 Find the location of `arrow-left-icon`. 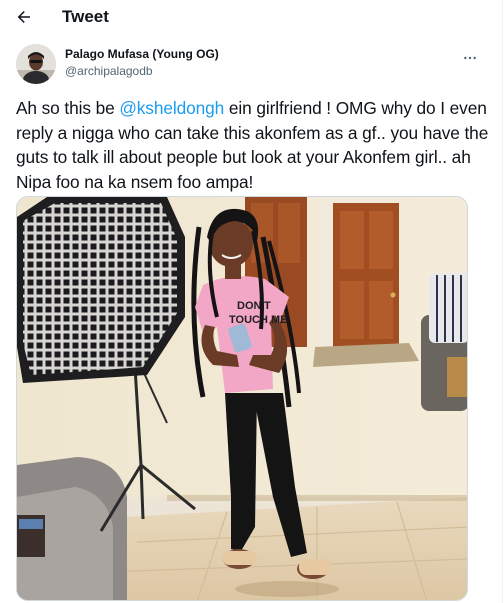

arrow-left-icon is located at coordinates (23, 17).